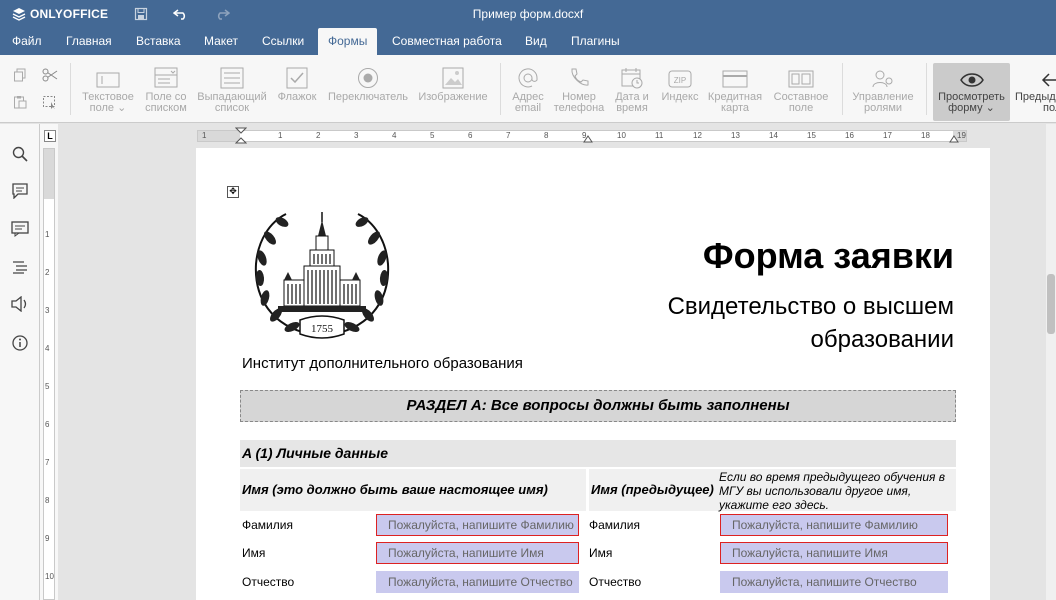 This screenshot has width=1056, height=600. I want to click on vertical-ruler: 1 2 3 4 5 6 7 8 9 10, so click(49, 374).